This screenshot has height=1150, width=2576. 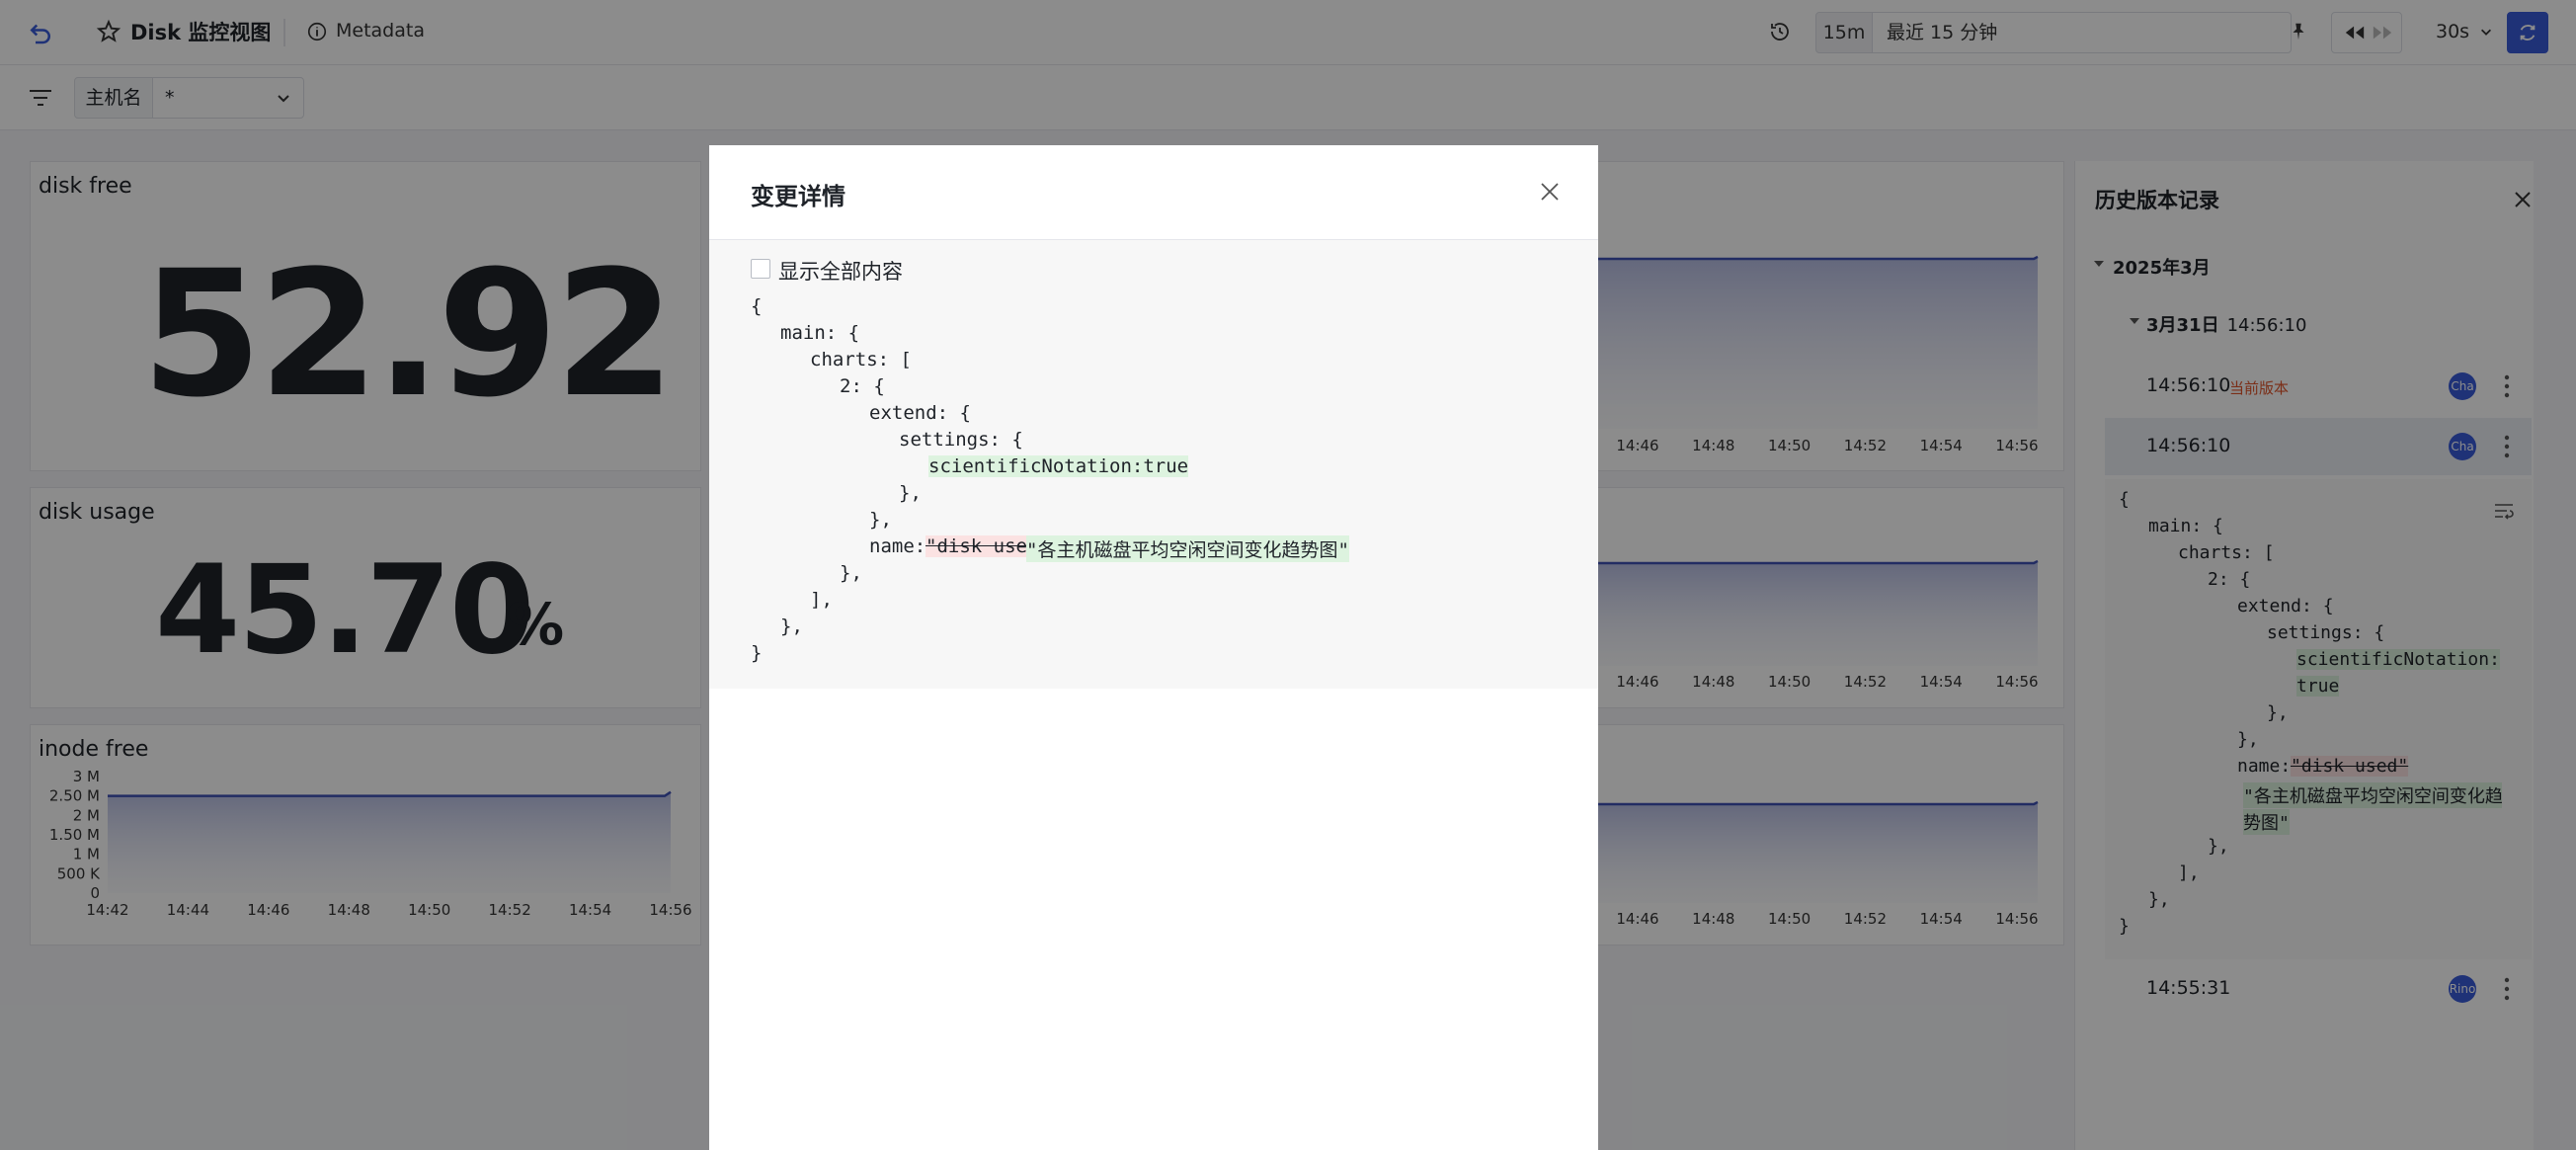 What do you see at coordinates (1153, 193) in the screenshot?
I see `modal-header: 变更详情` at bounding box center [1153, 193].